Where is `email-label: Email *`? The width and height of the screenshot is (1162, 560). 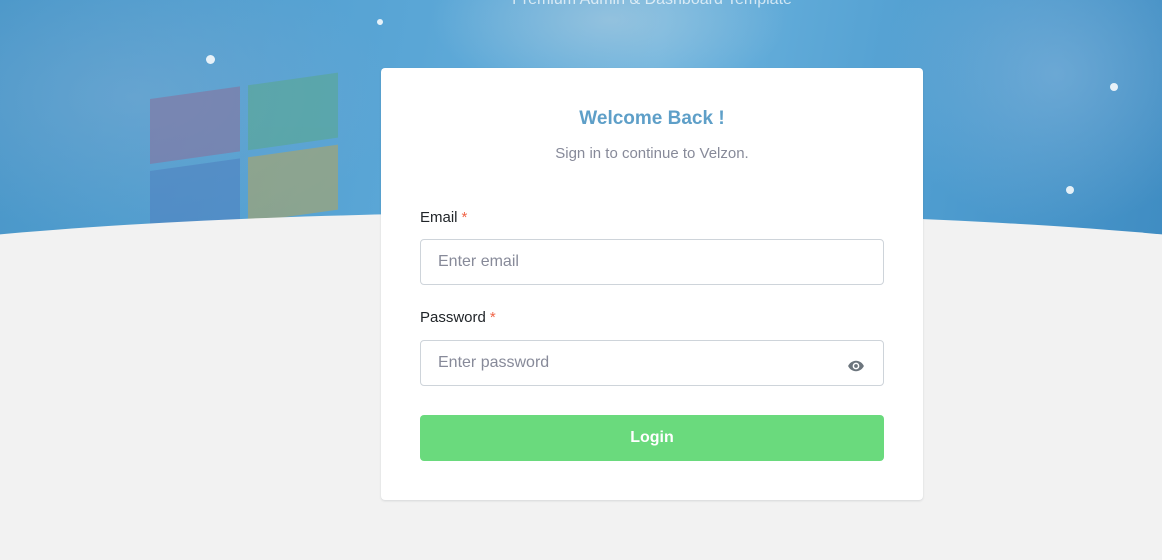 email-label: Email * is located at coordinates (443, 217).